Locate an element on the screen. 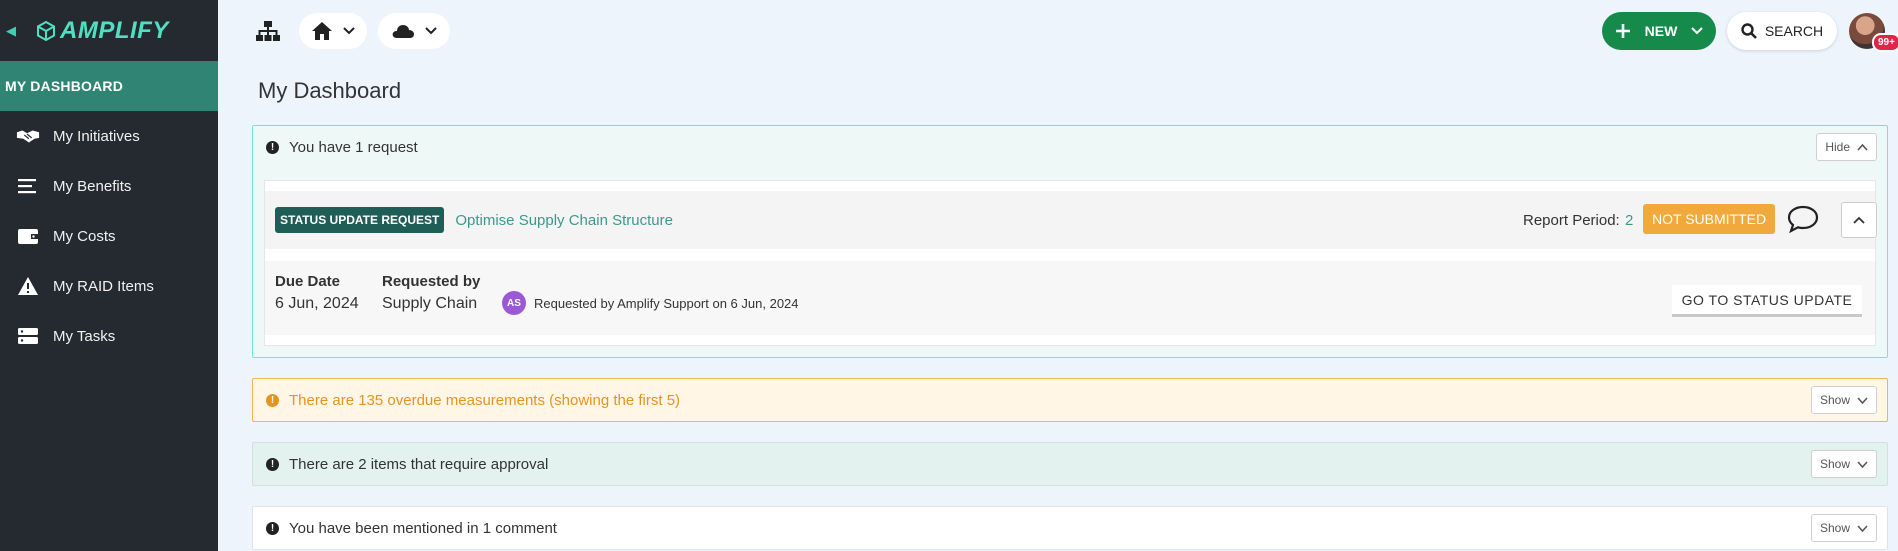 Image resolution: width=1898 pixels, height=551 pixels. org-chart-button is located at coordinates (268, 31).